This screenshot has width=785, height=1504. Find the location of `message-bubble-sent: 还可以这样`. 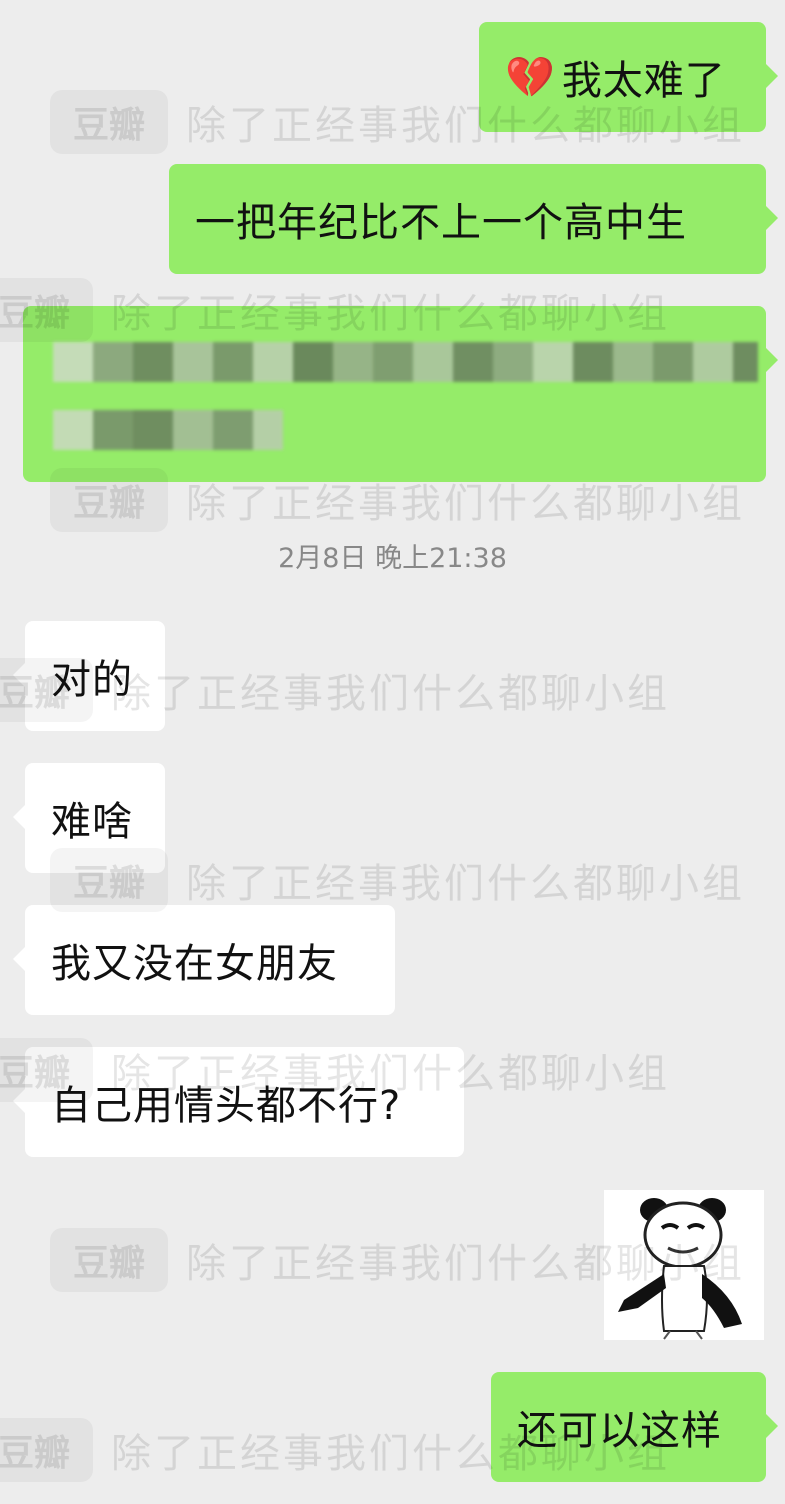

message-bubble-sent: 还可以这样 is located at coordinates (634, 1427).